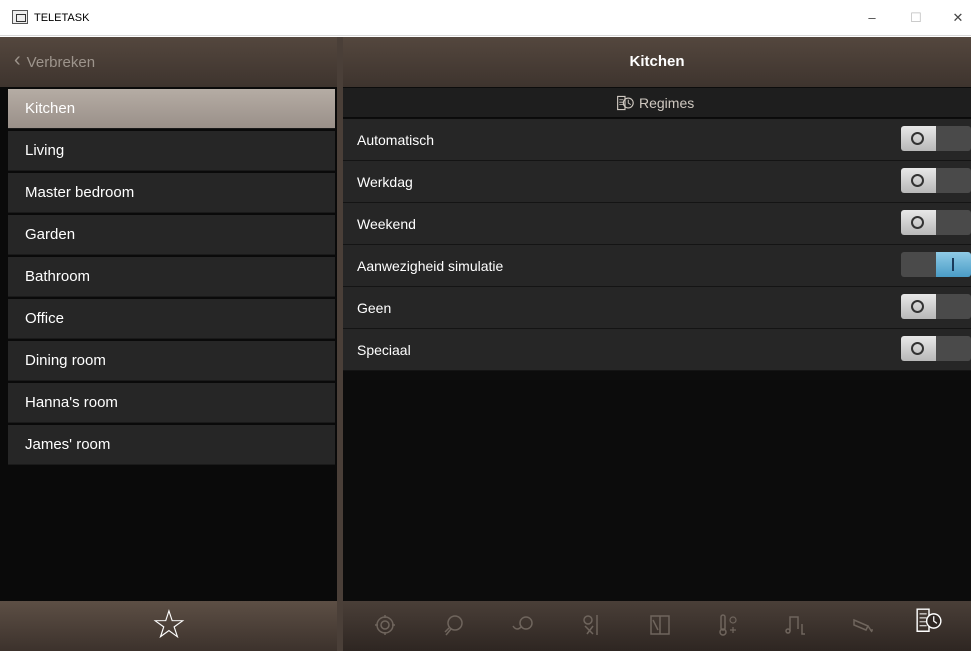 This screenshot has width=971, height=651. I want to click on function-nav-bar, so click(657, 626).